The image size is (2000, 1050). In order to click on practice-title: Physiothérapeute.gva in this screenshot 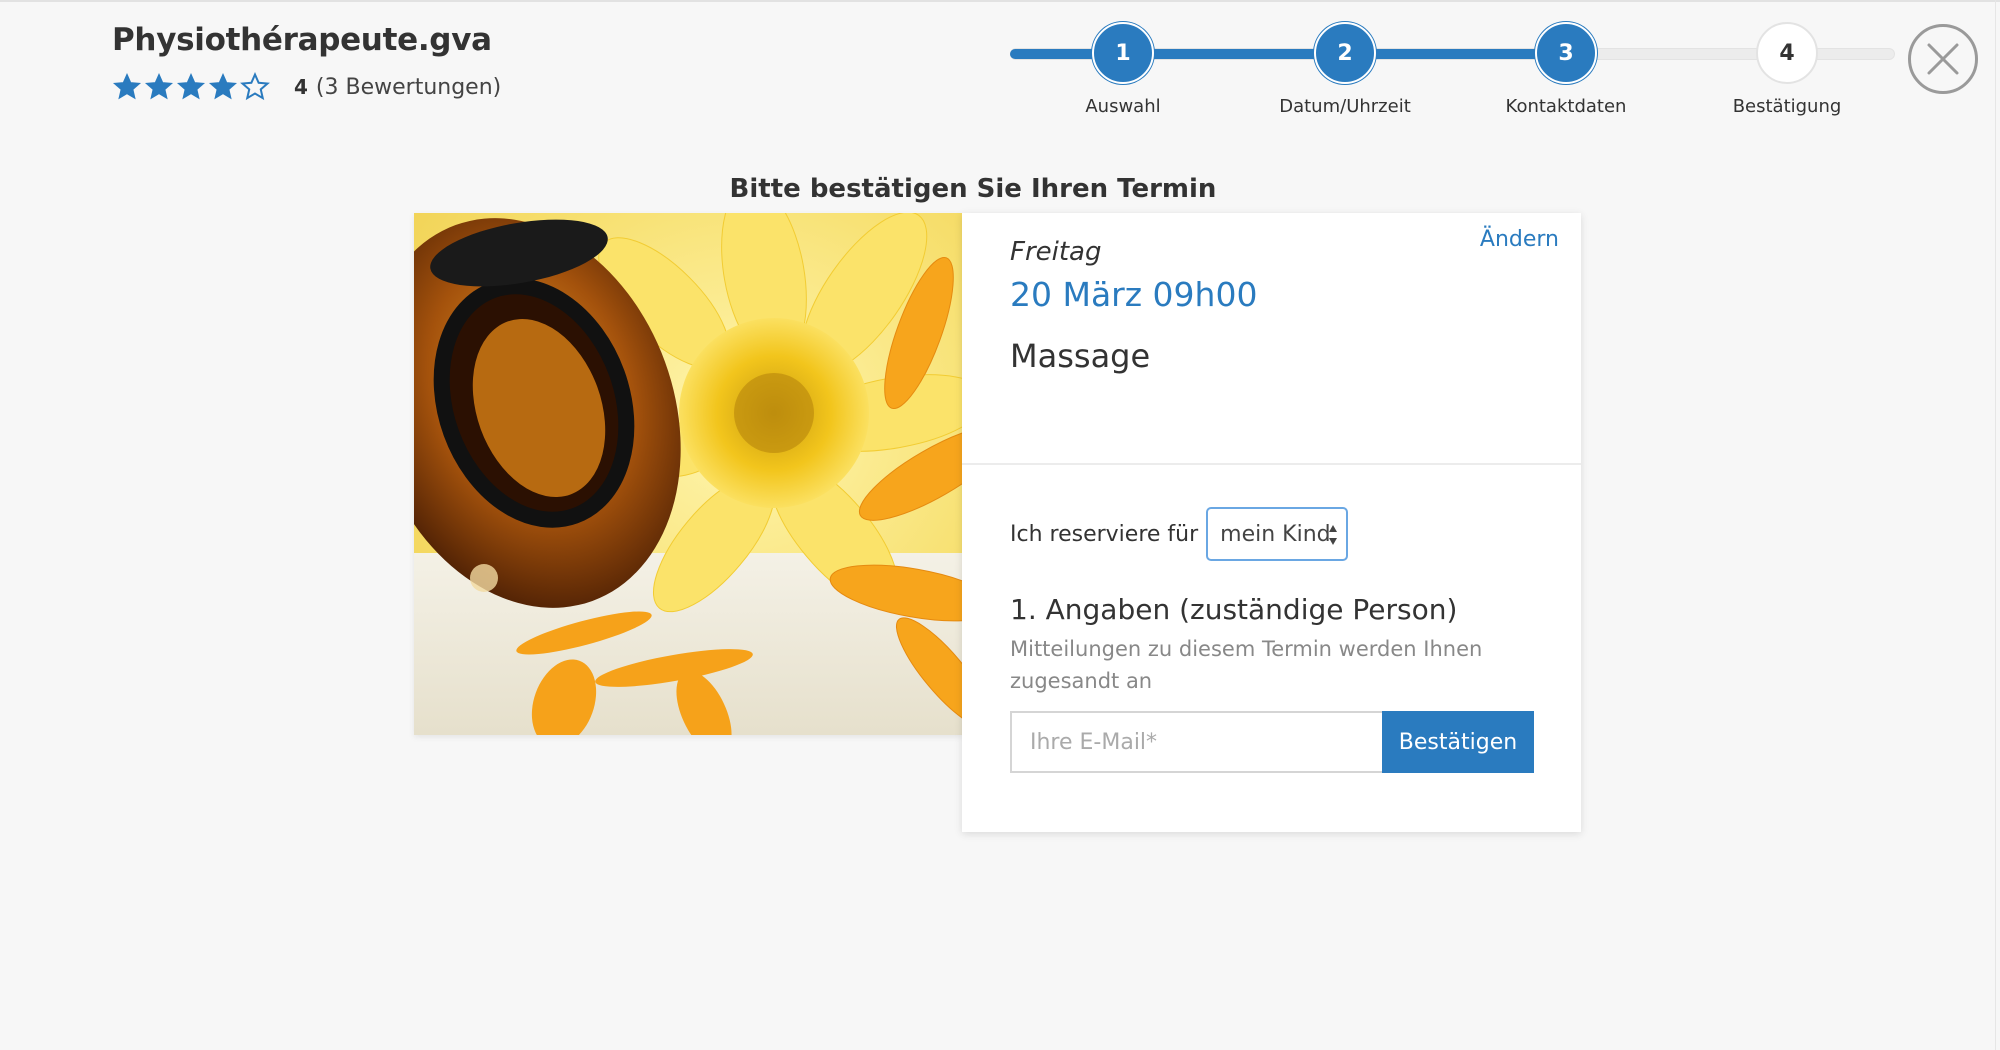, I will do `click(302, 40)`.